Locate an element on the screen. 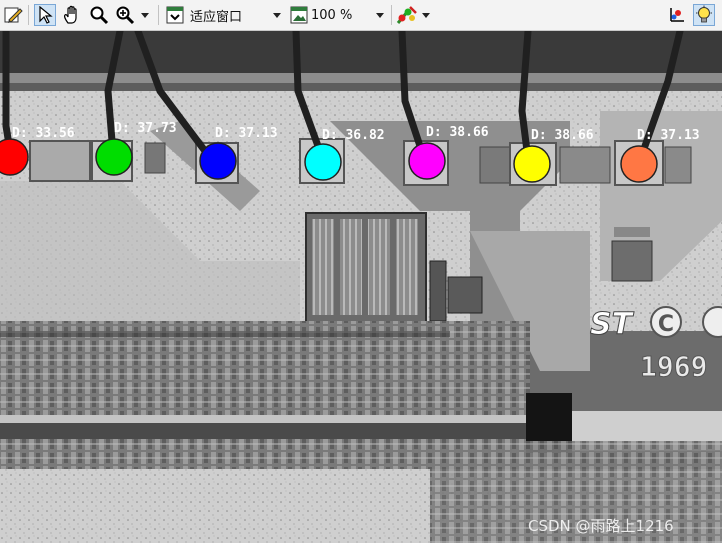 The width and height of the screenshot is (722, 543). lightbulb-icon is located at coordinates (704, 15).